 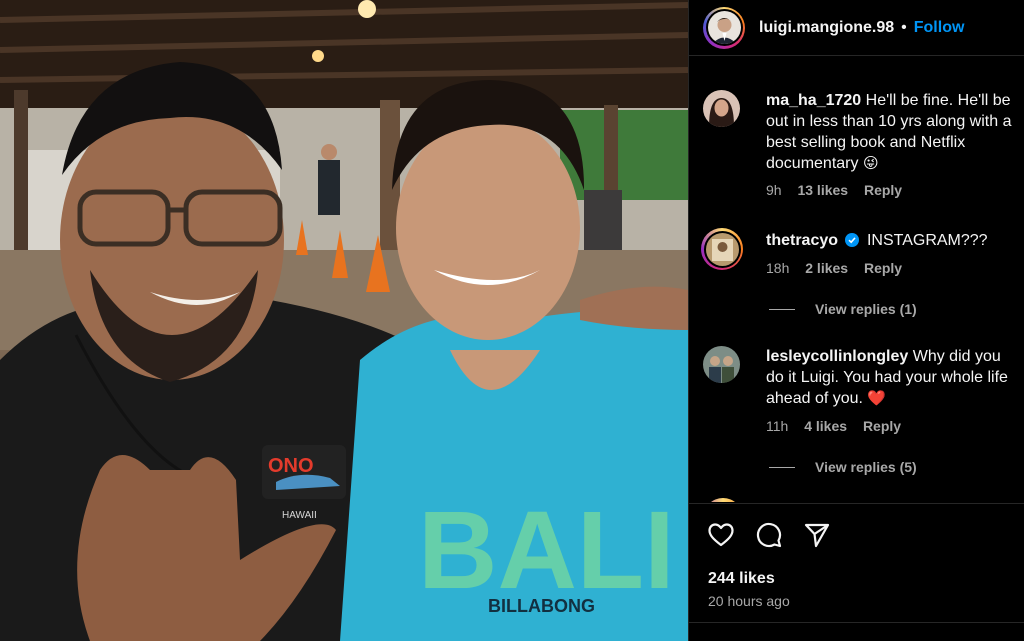 I want to click on next-comment-avatar-peek, so click(x=723, y=500).